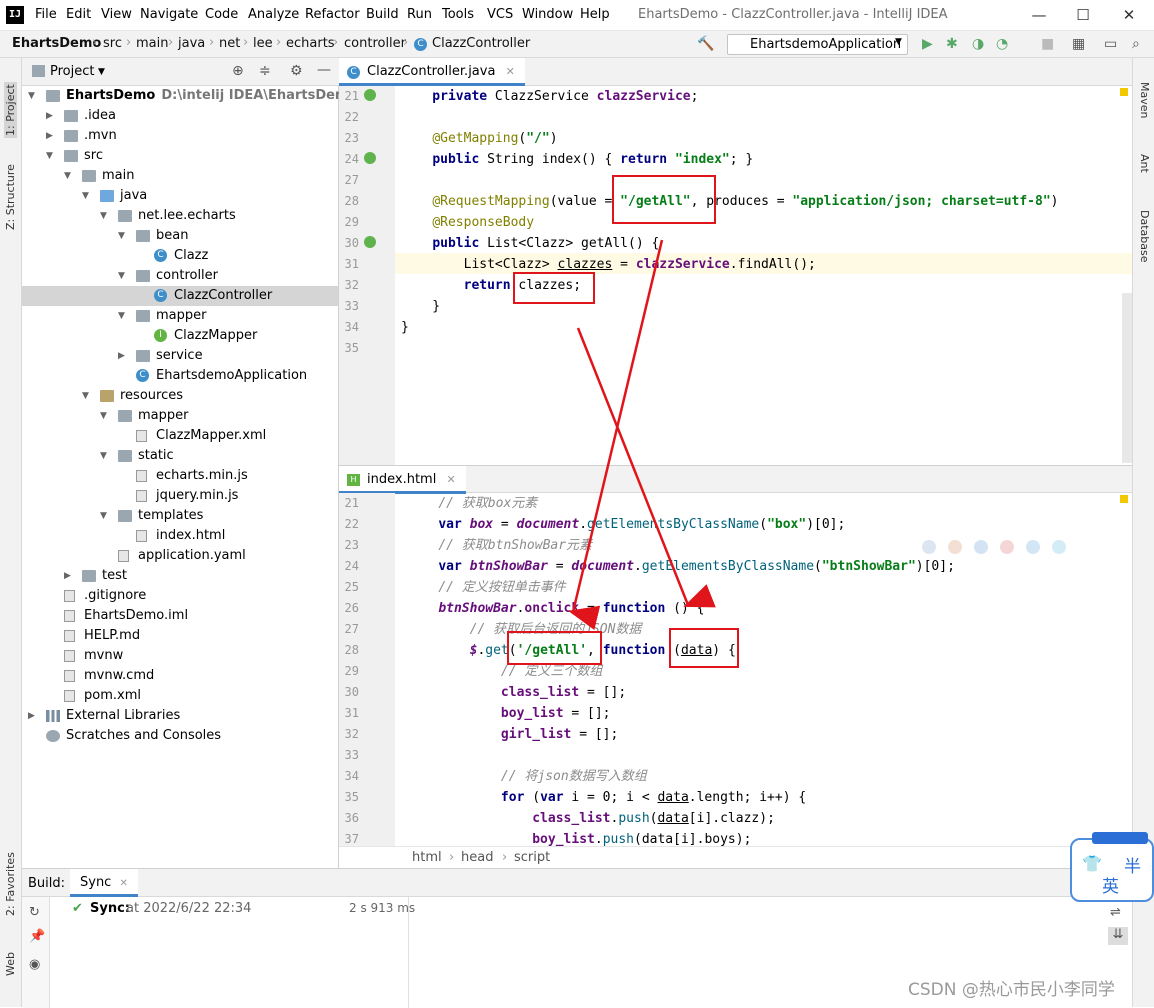 The image size is (1154, 1008). I want to click on scroll-end-icon: ⇊, so click(1118, 936).